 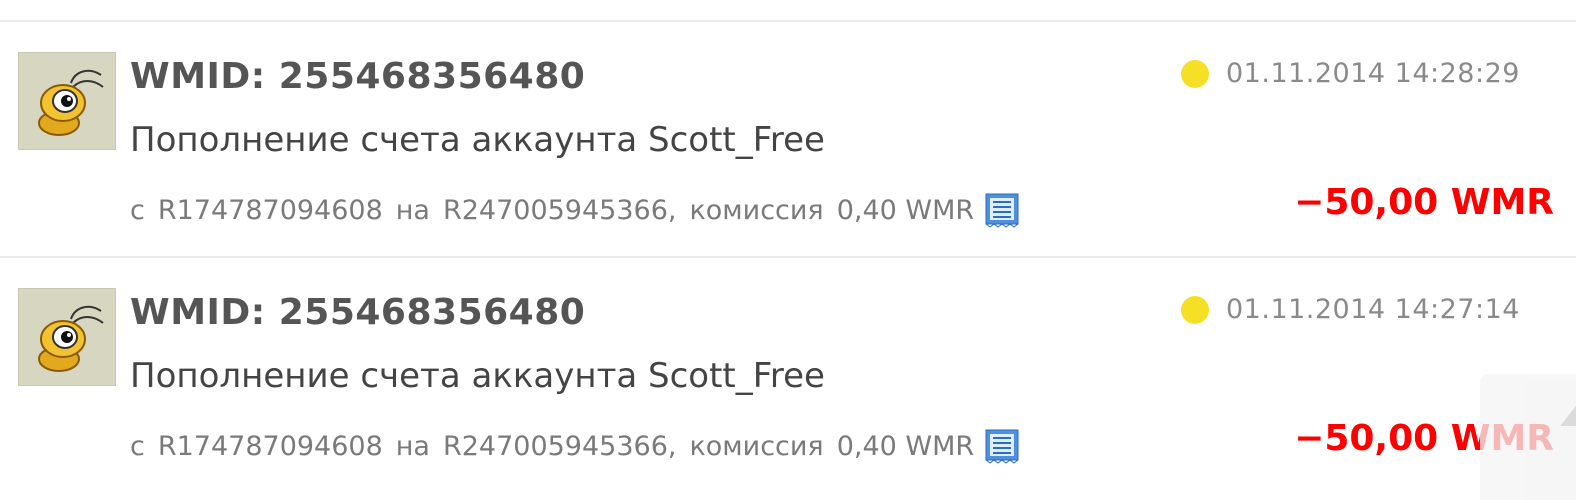 I want to click on scroll-up-button, so click(x=1528, y=437).